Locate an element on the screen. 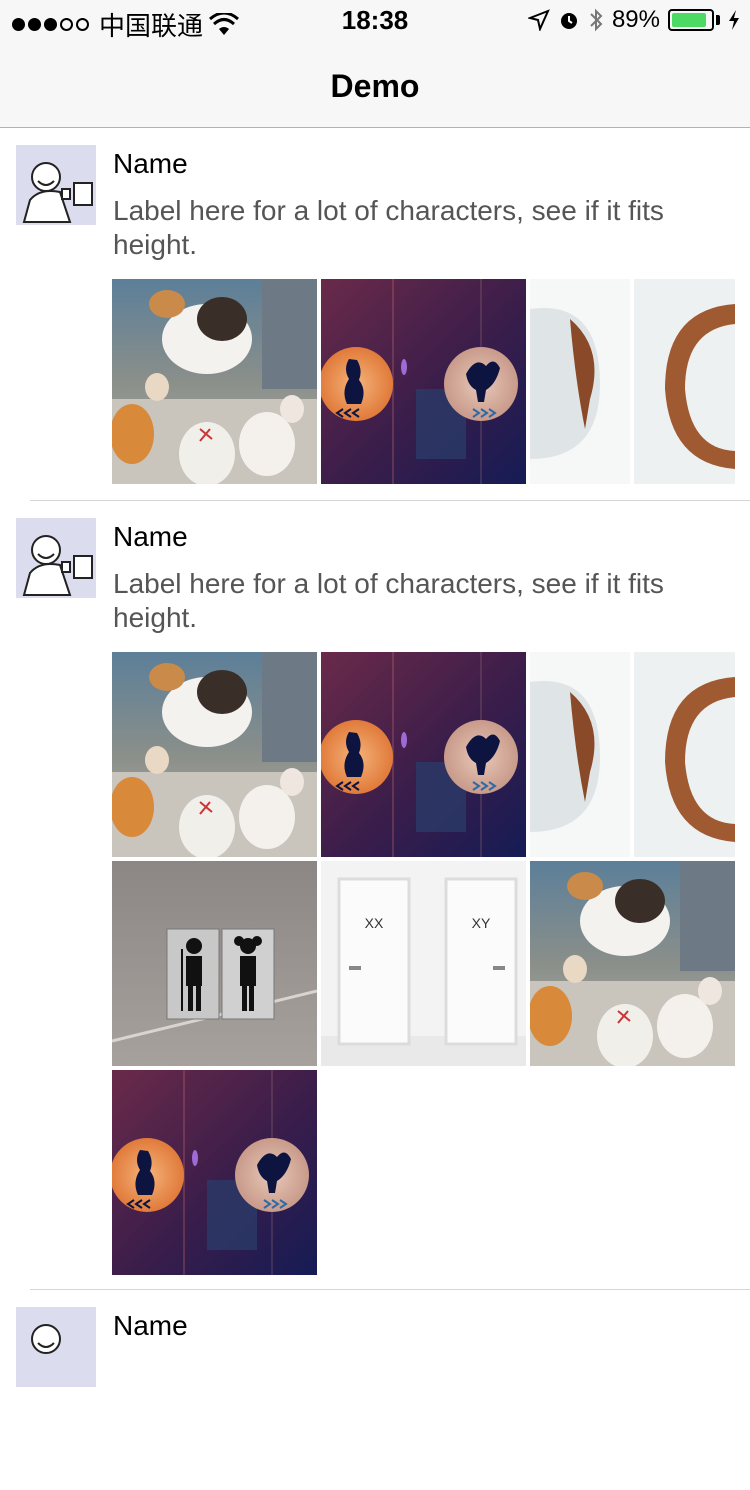 The width and height of the screenshot is (750, 1490). navigation-bar: Demo is located at coordinates (375, 84).